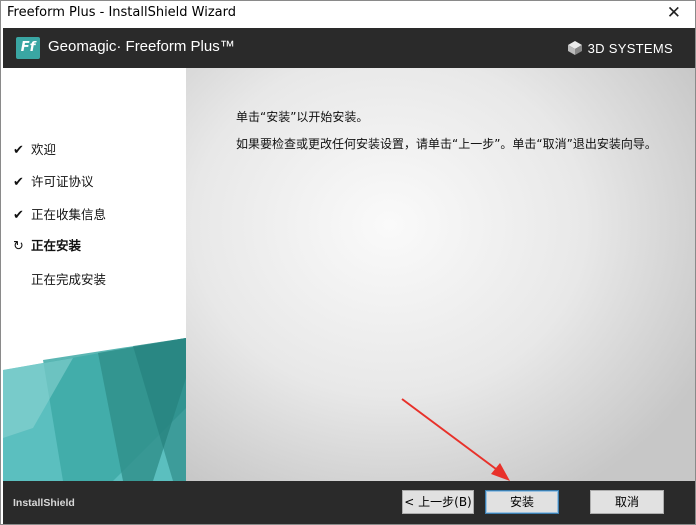 The height and width of the screenshot is (525, 696). I want to click on progress-icon: ↻, so click(18, 246).